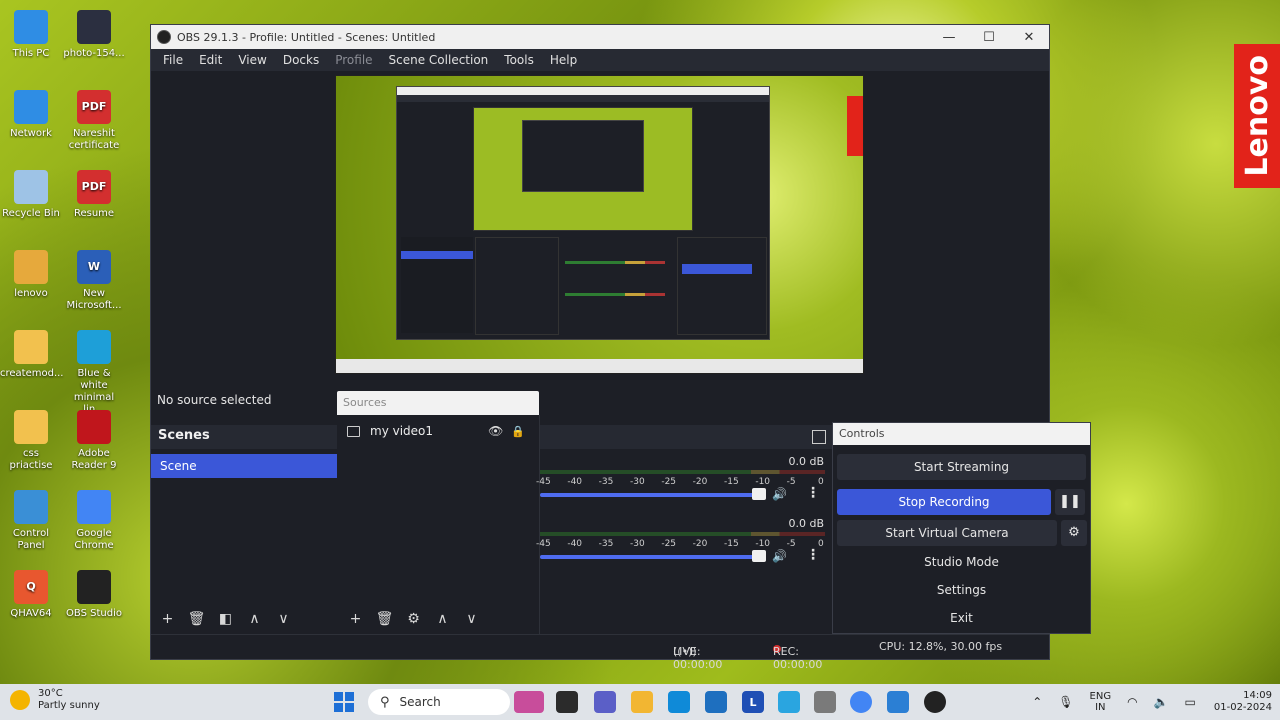 The height and width of the screenshot is (720, 1280). What do you see at coordinates (353, 60) in the screenshot?
I see `menu-profile: Profile` at bounding box center [353, 60].